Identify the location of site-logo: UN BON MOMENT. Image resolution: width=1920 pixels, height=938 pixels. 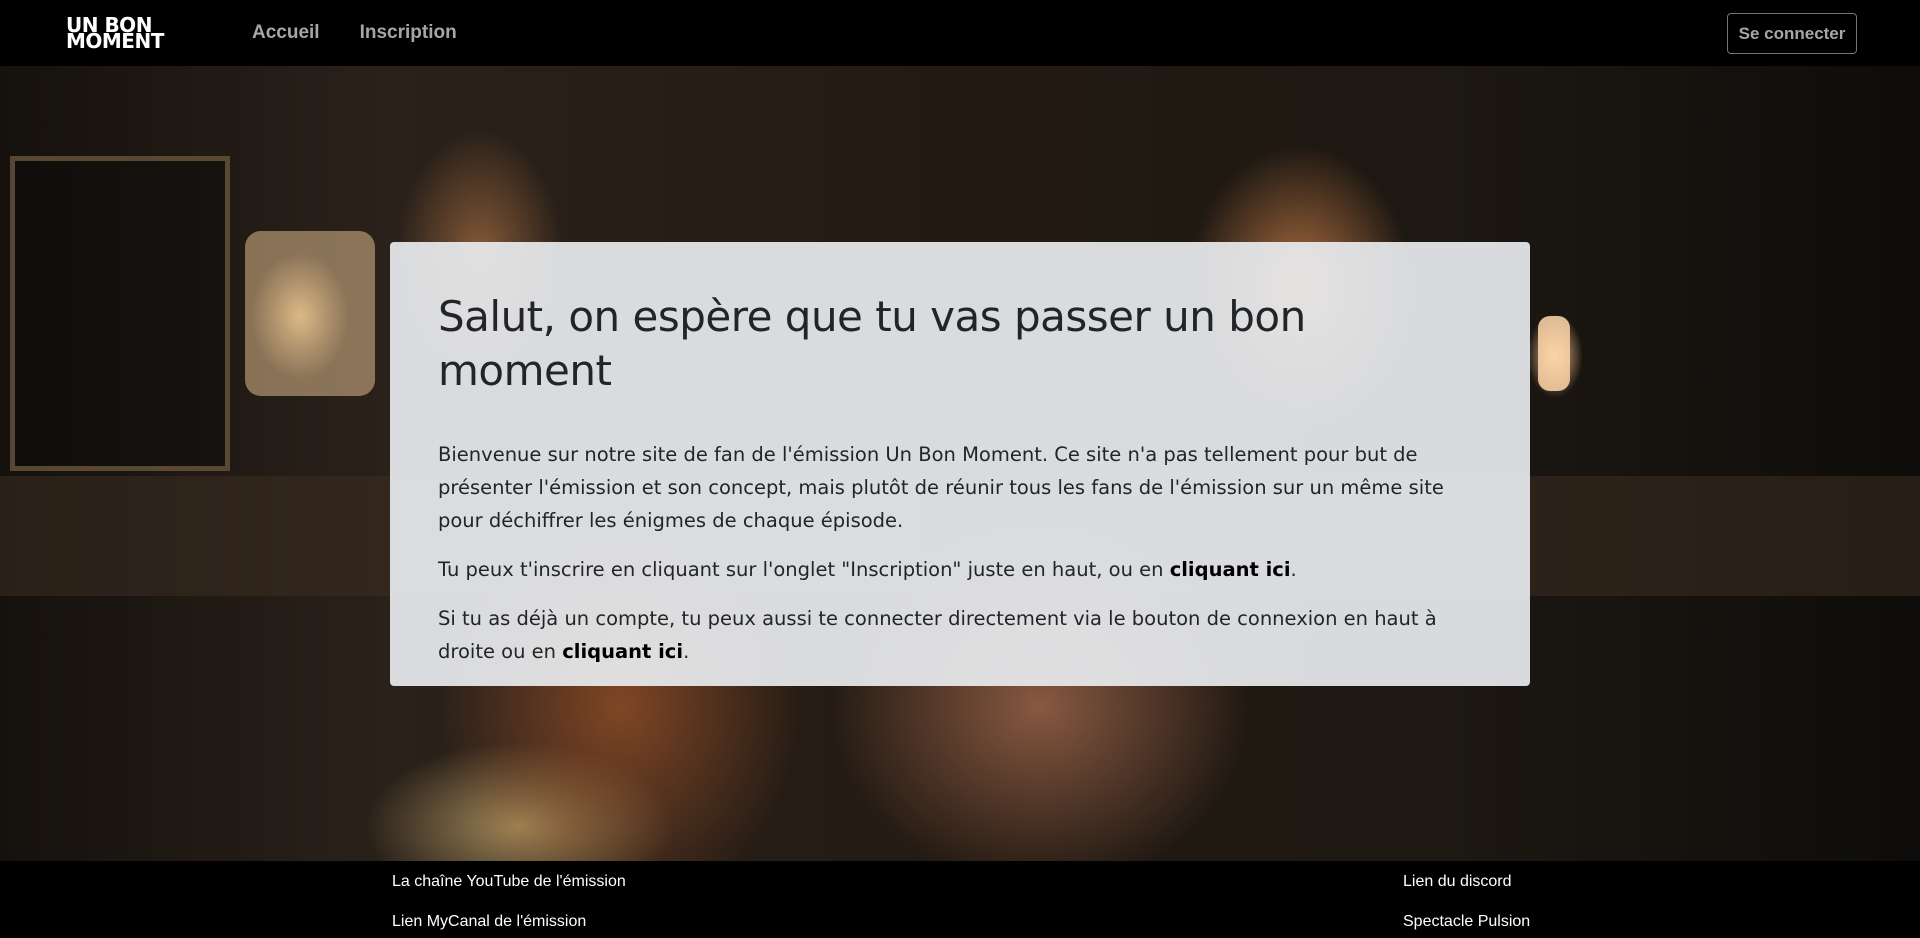
(115, 34).